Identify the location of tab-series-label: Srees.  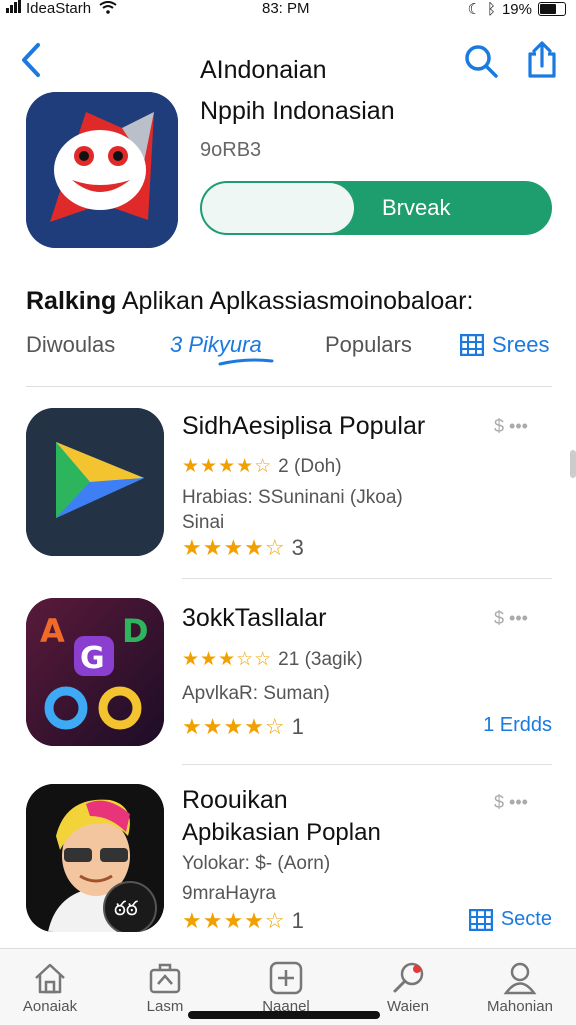
(521, 344).